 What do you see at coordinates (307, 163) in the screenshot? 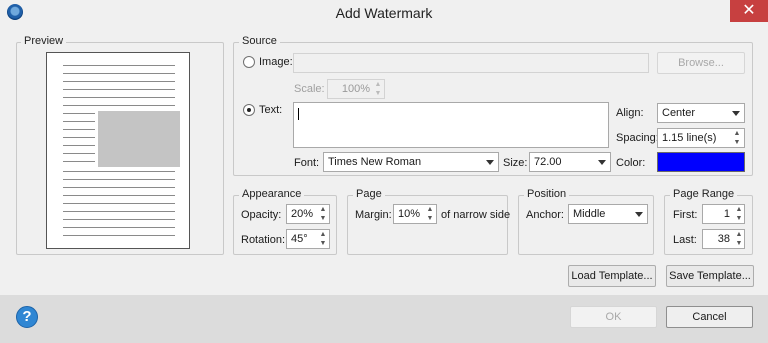
I see `font-label: Font:` at bounding box center [307, 163].